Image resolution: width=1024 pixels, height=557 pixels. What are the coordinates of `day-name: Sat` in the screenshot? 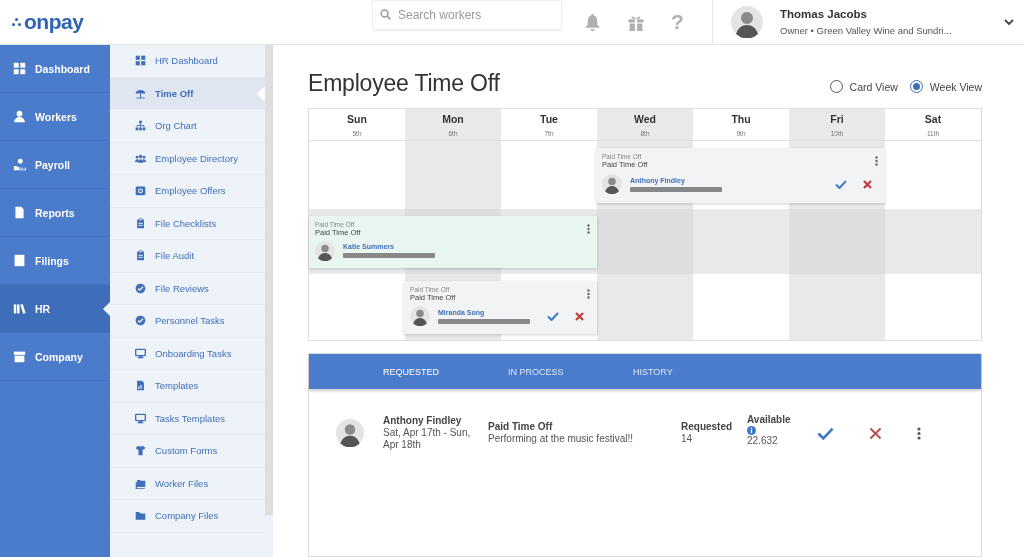 It's located at (933, 118).